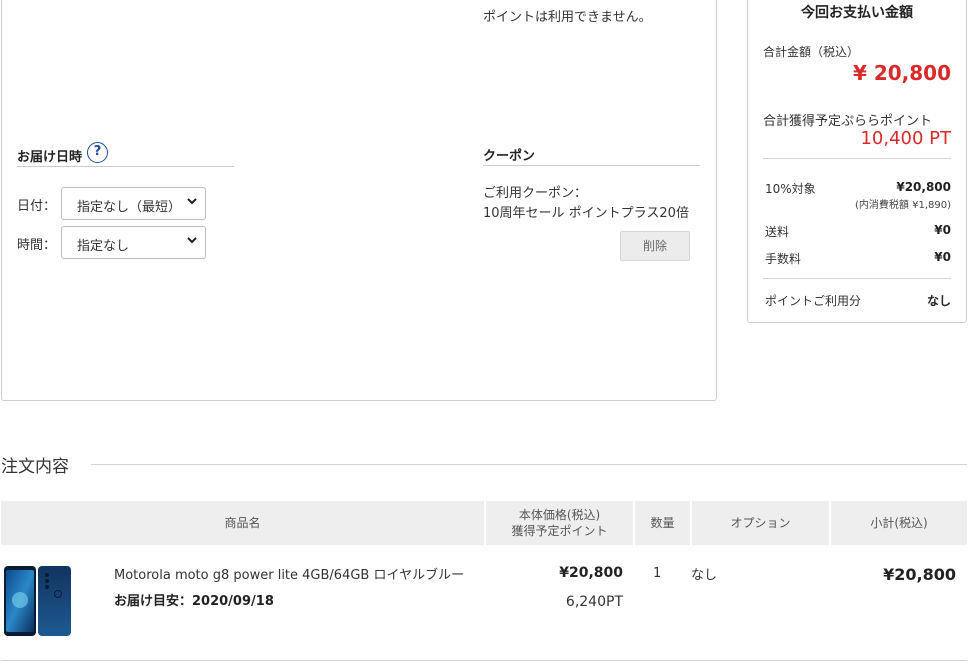 This screenshot has width=969, height=662. I want to click on order-row-divider, so click(484, 660).